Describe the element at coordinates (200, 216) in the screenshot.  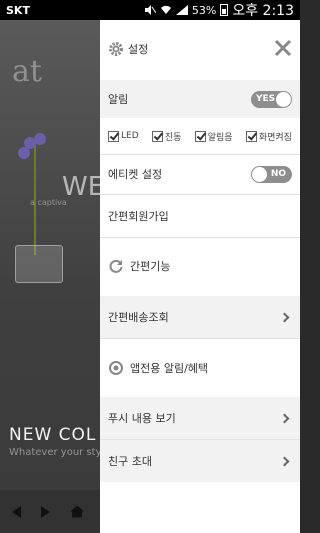
I see `easy-signup-item: 간편회원가입` at that location.